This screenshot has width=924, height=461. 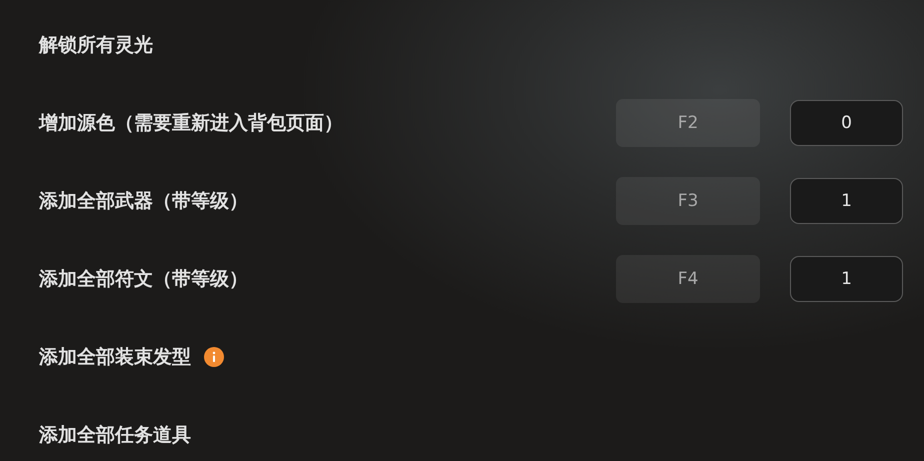 I want to click on option-label: 解锁所有灵光, so click(x=96, y=45).